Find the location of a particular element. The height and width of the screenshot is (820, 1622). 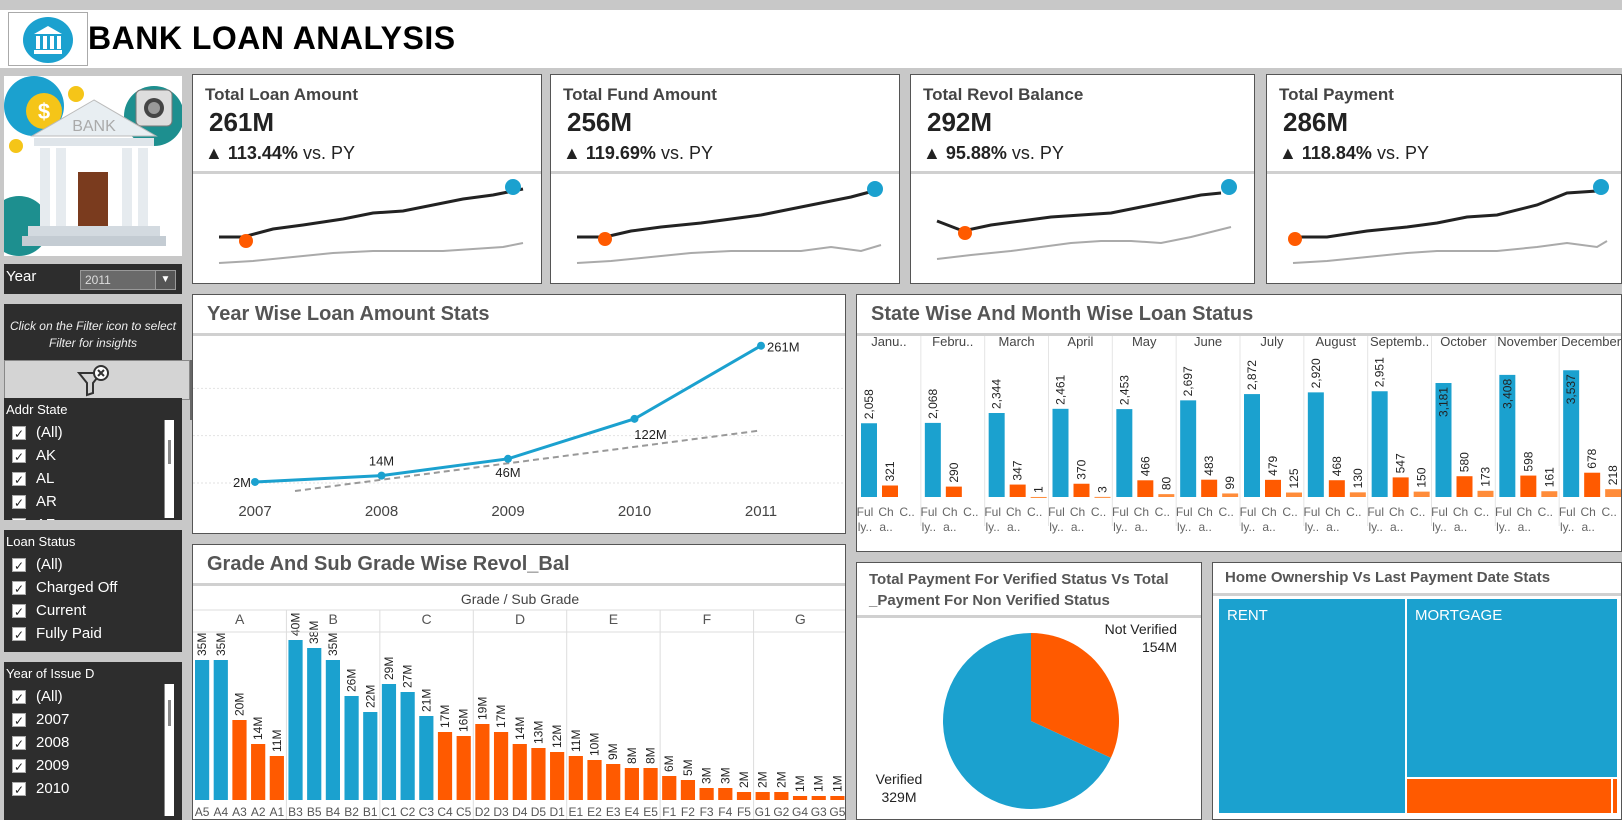

filter-option: ✓ AR is located at coordinates (93, 501).